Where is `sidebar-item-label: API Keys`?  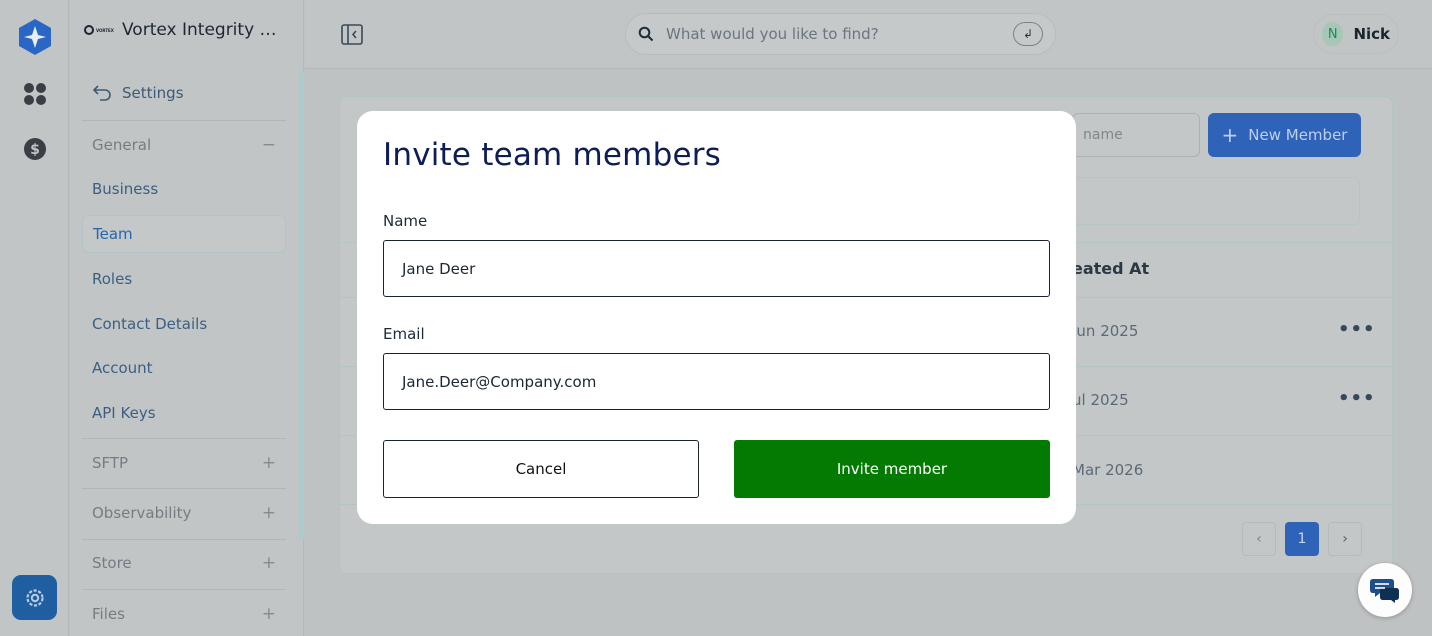
sidebar-item-label: API Keys is located at coordinates (124, 413).